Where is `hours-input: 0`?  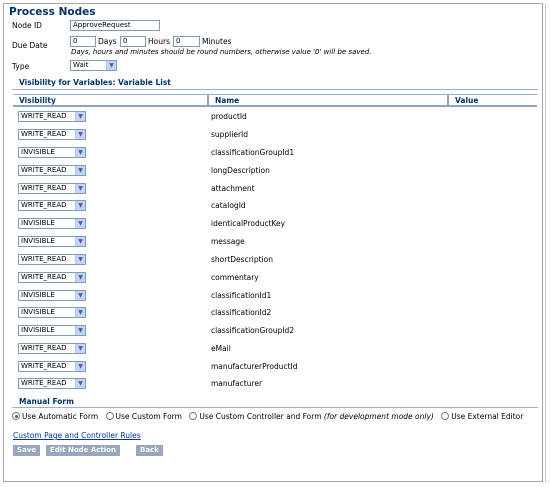 hours-input: 0 is located at coordinates (133, 41).